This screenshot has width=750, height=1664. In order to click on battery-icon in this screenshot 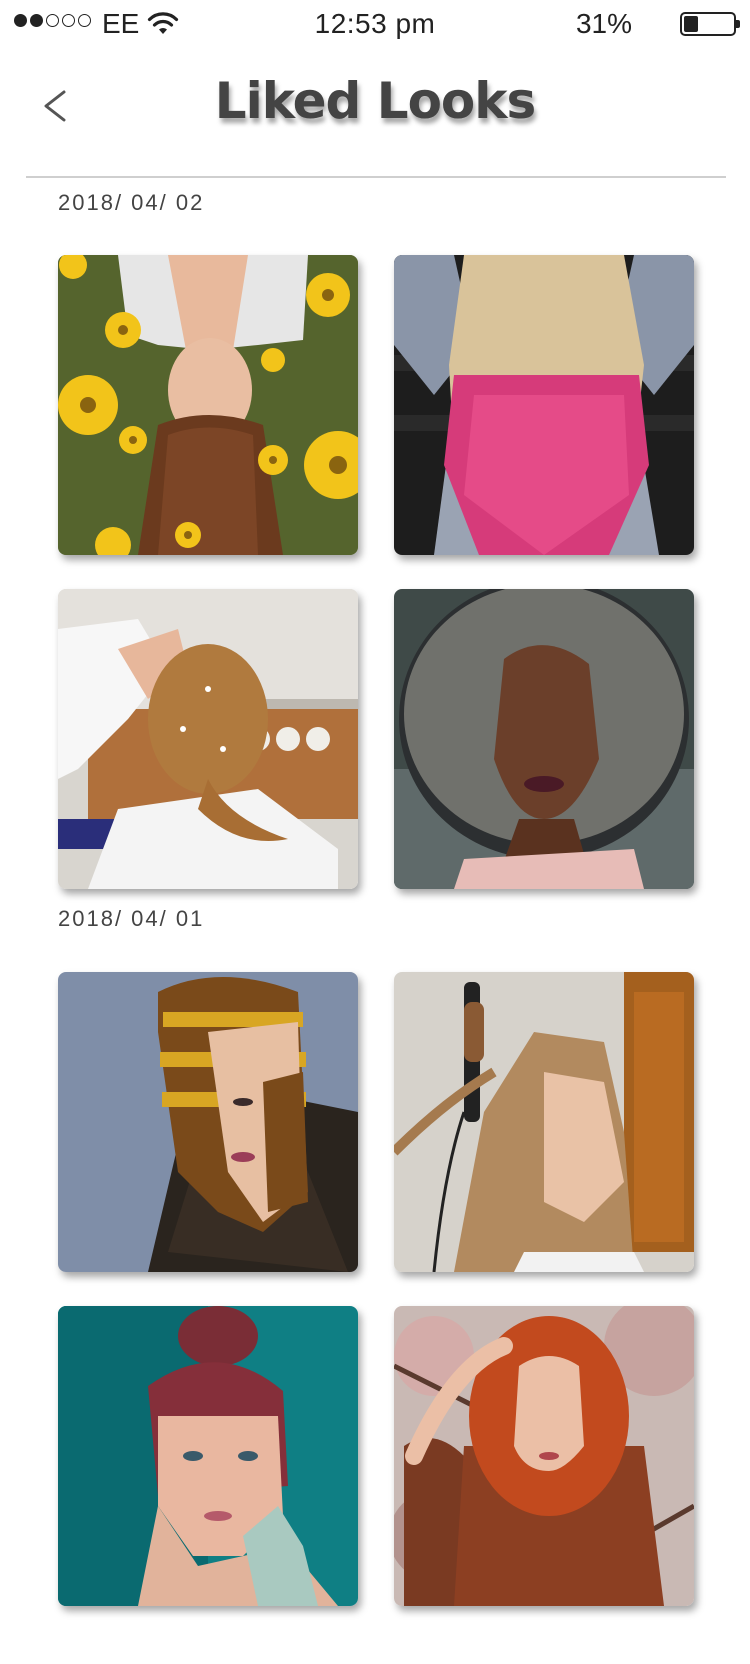, I will do `click(710, 24)`.